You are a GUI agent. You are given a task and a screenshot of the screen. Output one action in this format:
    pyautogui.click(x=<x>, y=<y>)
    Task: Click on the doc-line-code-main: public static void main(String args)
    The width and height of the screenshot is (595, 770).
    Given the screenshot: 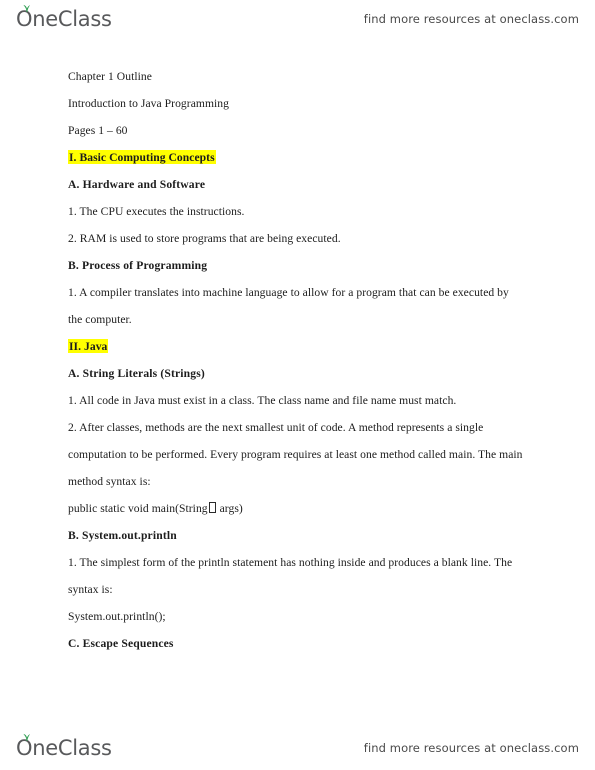 What is the action you would take?
    pyautogui.click(x=303, y=508)
    